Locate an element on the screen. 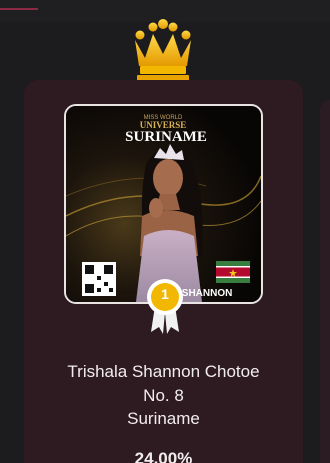 This screenshot has height=463, width=330. active-tab-indicator is located at coordinates (19, 9).